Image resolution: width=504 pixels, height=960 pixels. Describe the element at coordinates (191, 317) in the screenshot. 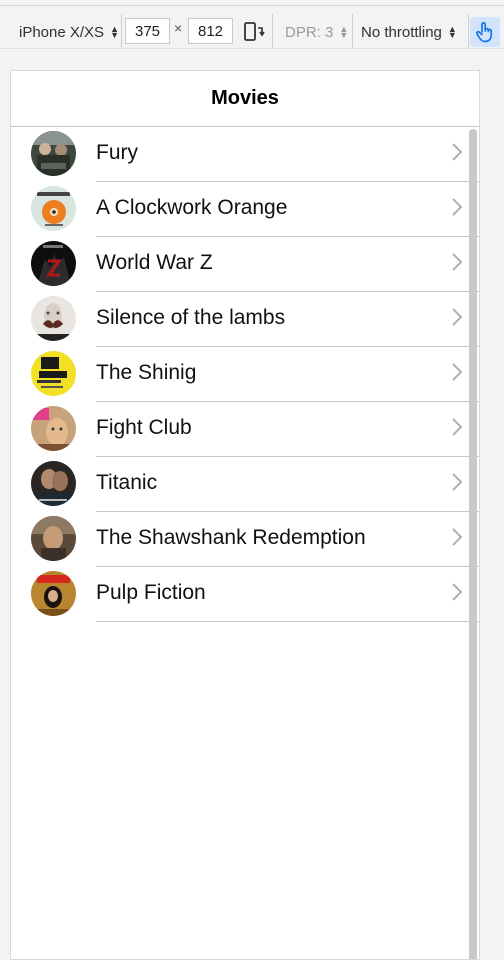

I see `movie-title: Silence of the lambs` at that location.